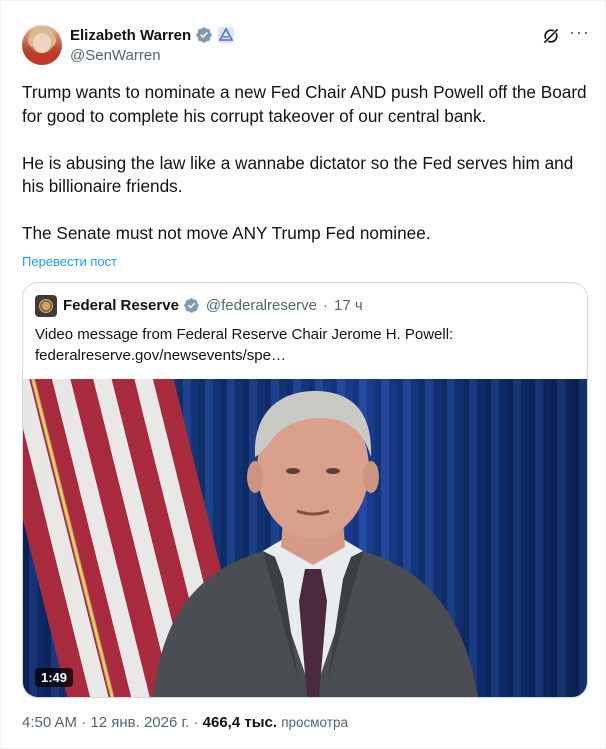 The height and width of the screenshot is (749, 606). I want to click on author-handle: @SenWarren, so click(115, 55).